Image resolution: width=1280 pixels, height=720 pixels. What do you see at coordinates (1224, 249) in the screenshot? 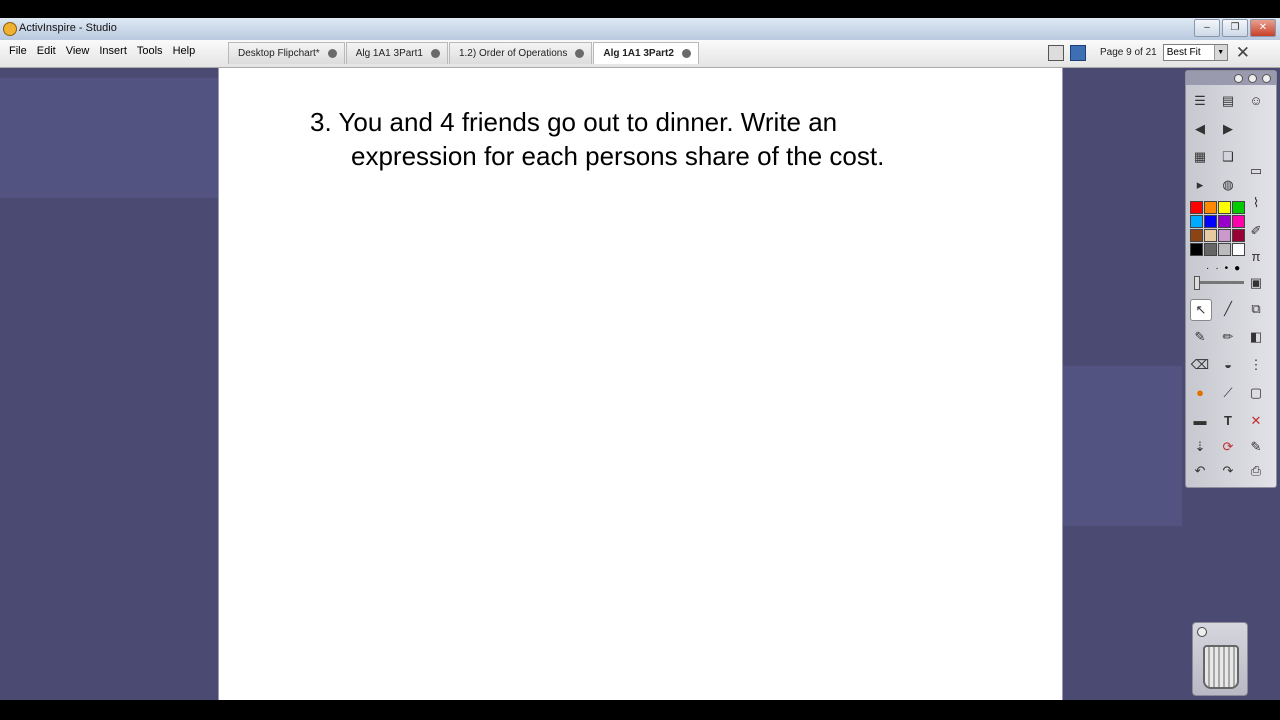
I see `palette-light-gray` at bounding box center [1224, 249].